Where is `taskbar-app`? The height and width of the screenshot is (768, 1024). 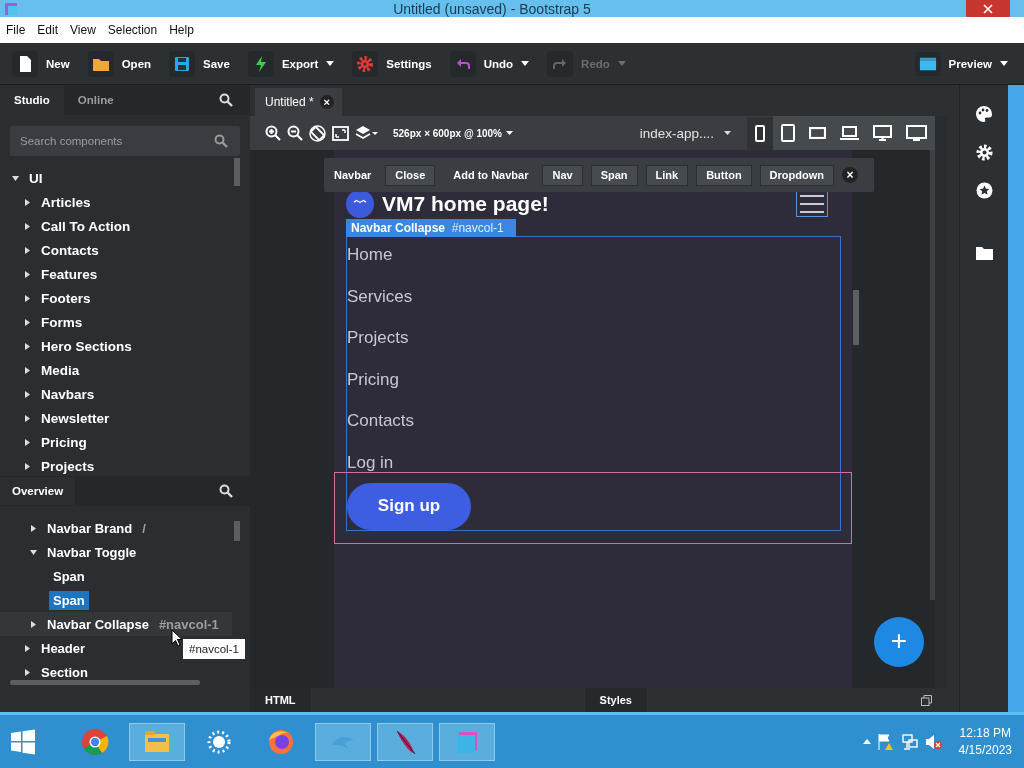 taskbar-app is located at coordinates (405, 741).